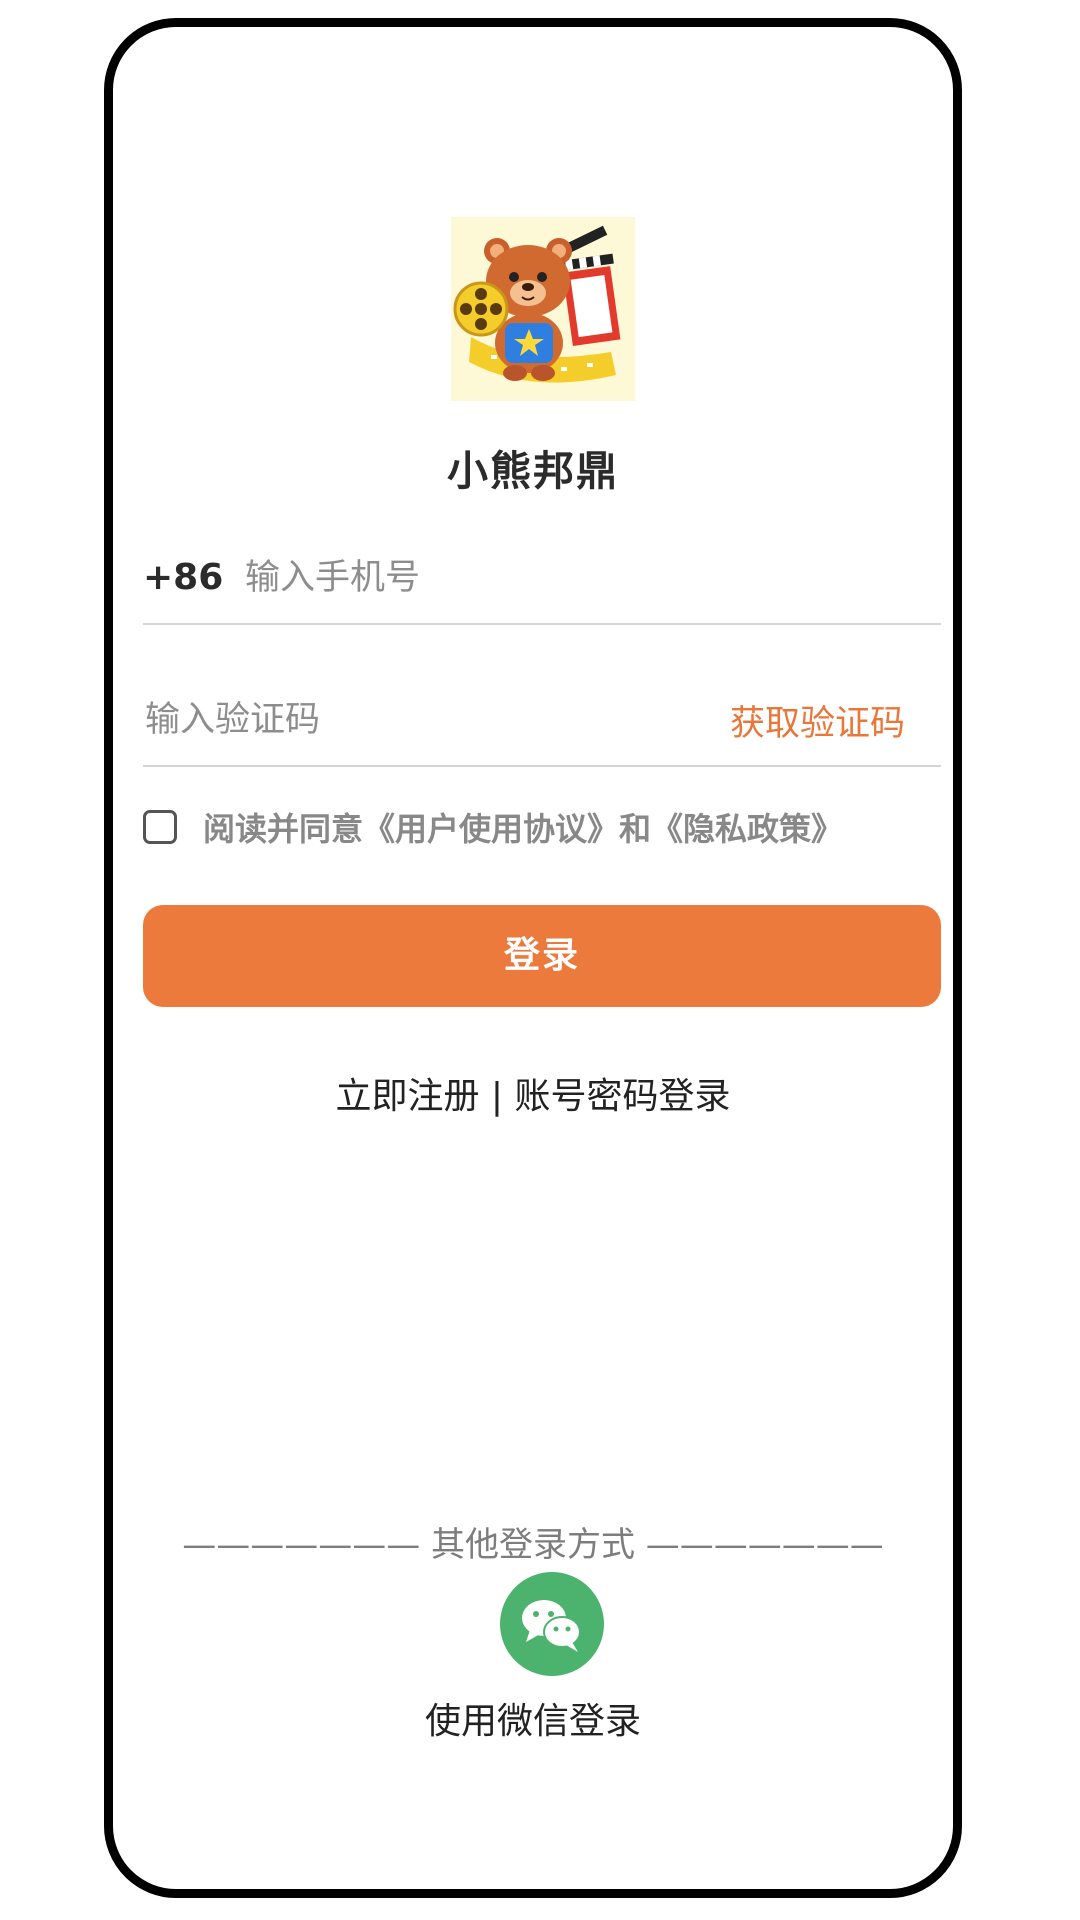 This screenshot has width=1080, height=1920. Describe the element at coordinates (523, 827) in the screenshot. I see `agreement-text: 阅读并同意《用户使用协议》和《隐私政策》` at that location.